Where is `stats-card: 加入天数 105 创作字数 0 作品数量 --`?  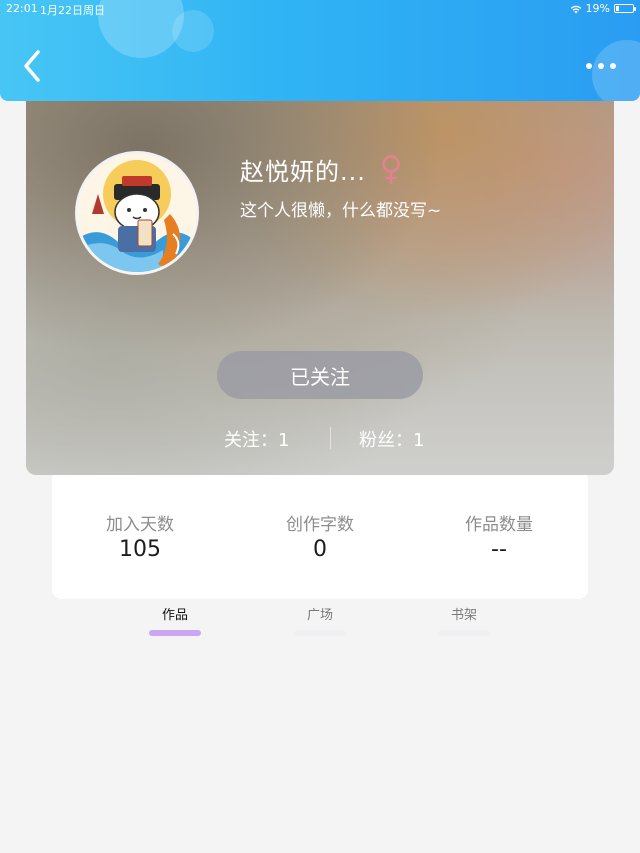 stats-card: 加入天数 105 创作字数 0 作品数量 -- is located at coordinates (320, 534).